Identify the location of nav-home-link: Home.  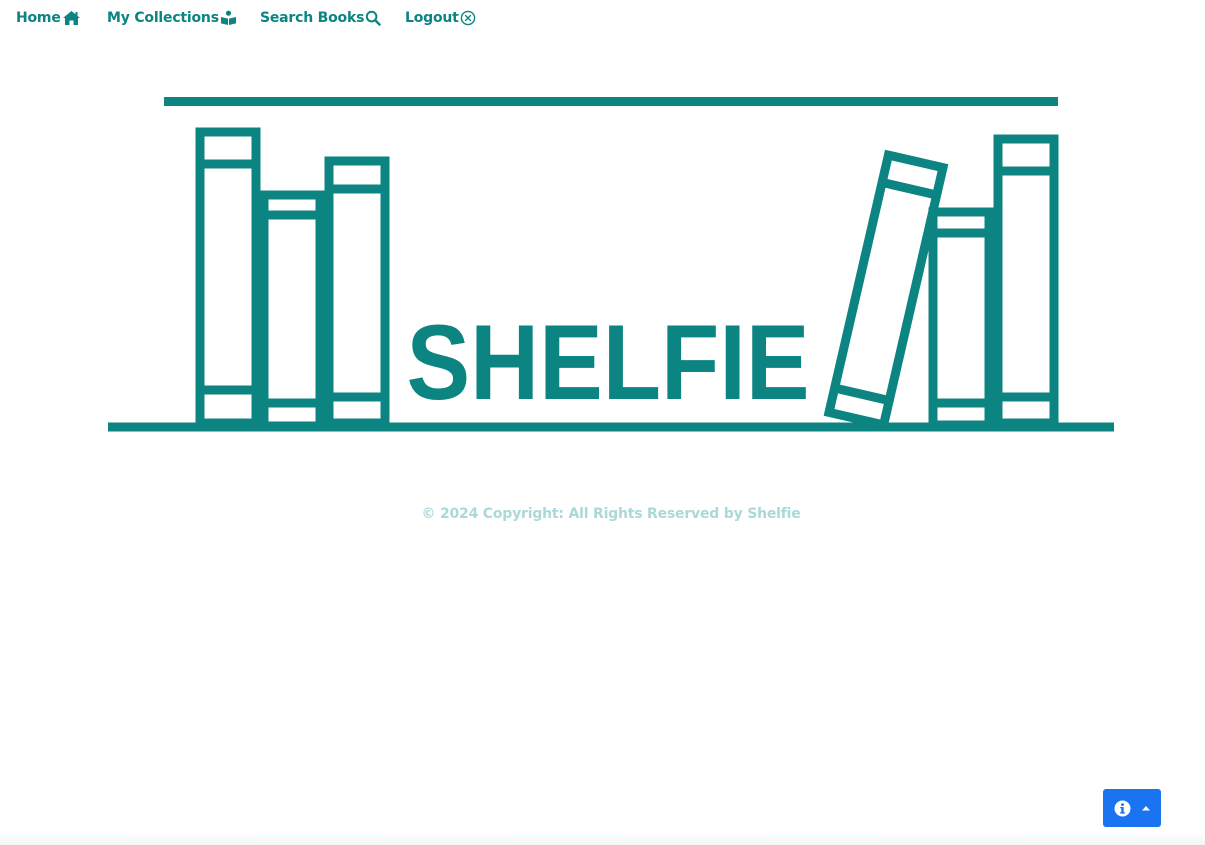
(48, 18).